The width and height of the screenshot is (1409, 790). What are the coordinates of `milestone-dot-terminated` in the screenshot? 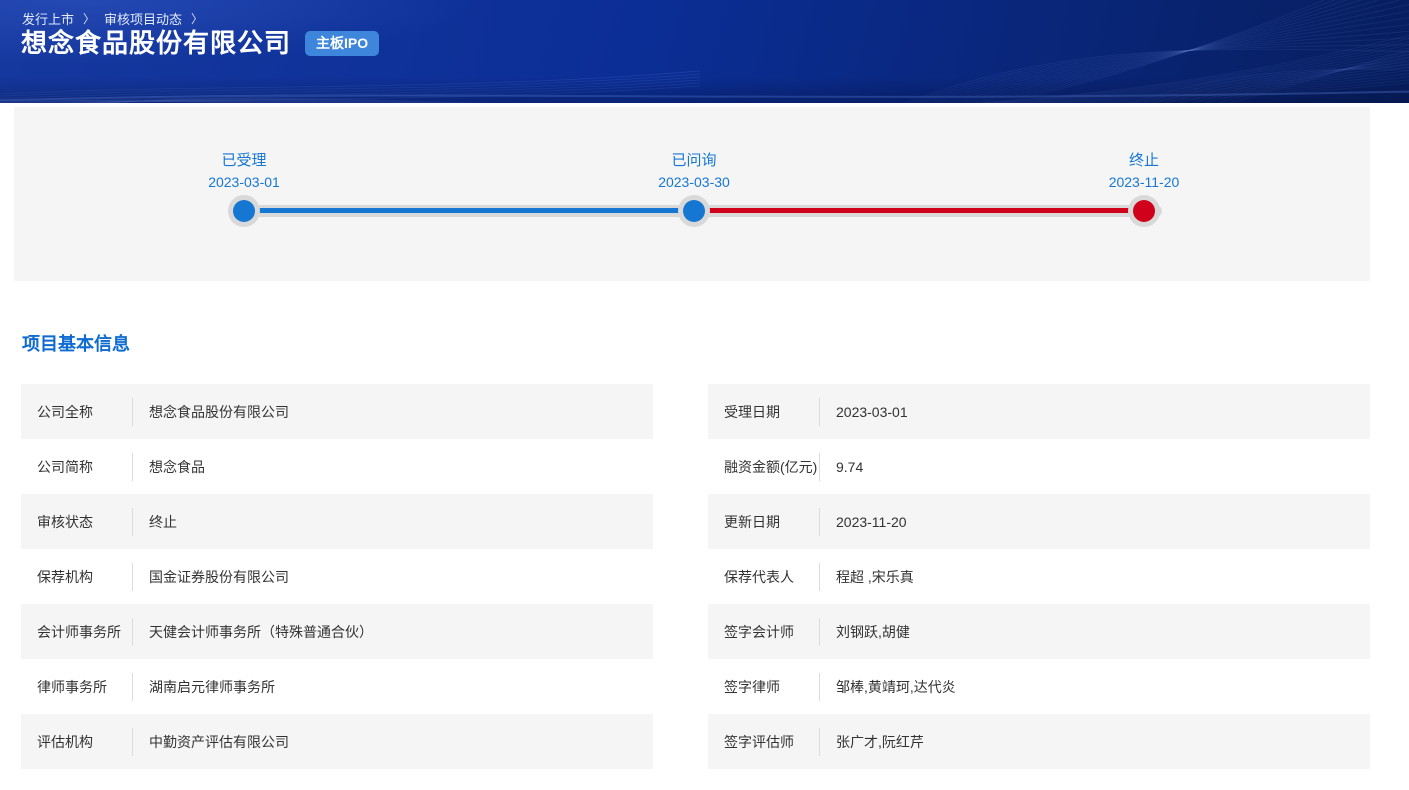 It's located at (1144, 211).